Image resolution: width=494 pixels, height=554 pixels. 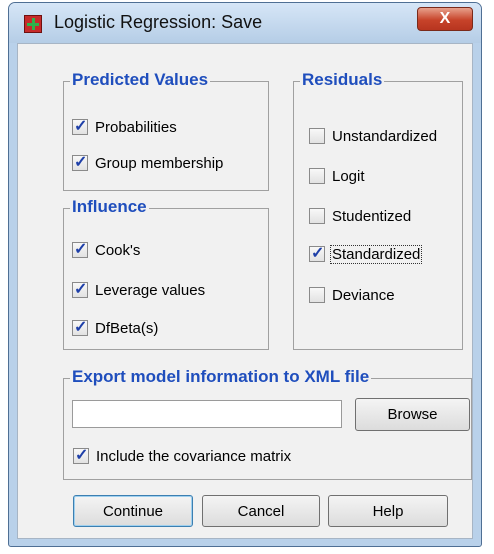 I want to click on studentized-checkbox: Studentized, so click(x=360, y=216).